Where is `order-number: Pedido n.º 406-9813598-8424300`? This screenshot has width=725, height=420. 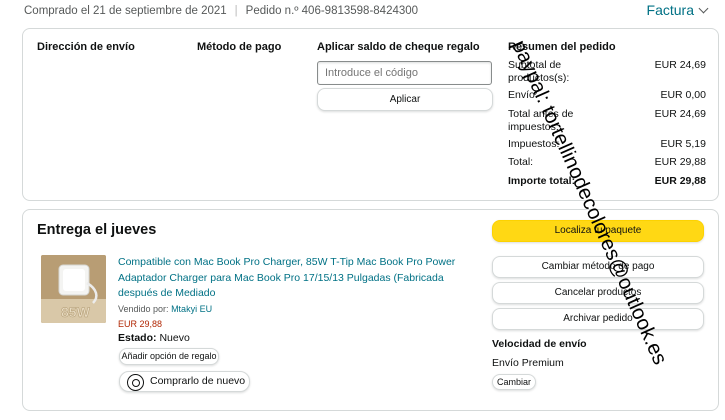
order-number: Pedido n.º 406-9813598-8424300 is located at coordinates (332, 11).